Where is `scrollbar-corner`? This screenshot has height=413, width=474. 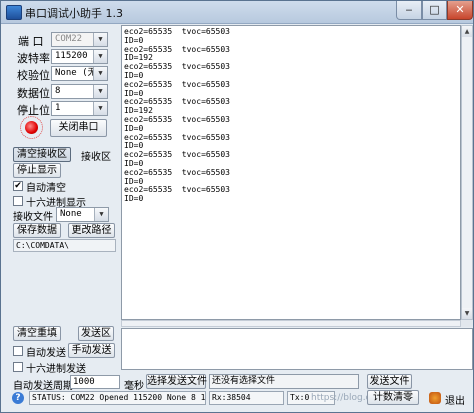
scrollbar-corner is located at coordinates (467, 323).